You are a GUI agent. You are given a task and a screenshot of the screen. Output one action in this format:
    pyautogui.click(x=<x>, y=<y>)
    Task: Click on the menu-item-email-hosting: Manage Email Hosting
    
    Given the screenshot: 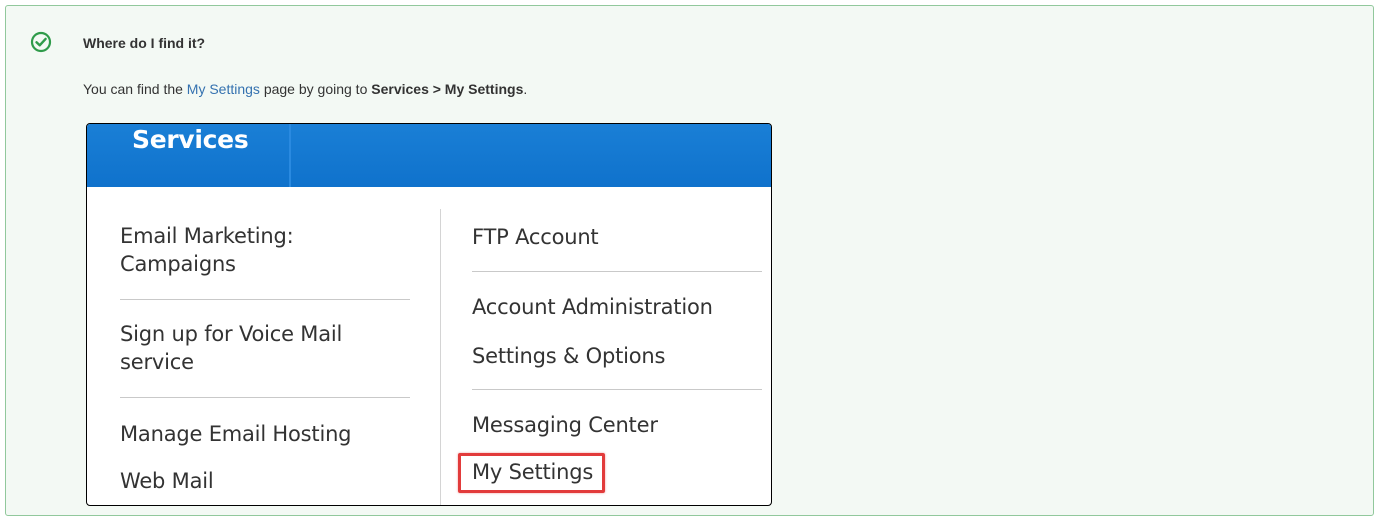 What is the action you would take?
    pyautogui.click(x=236, y=434)
    